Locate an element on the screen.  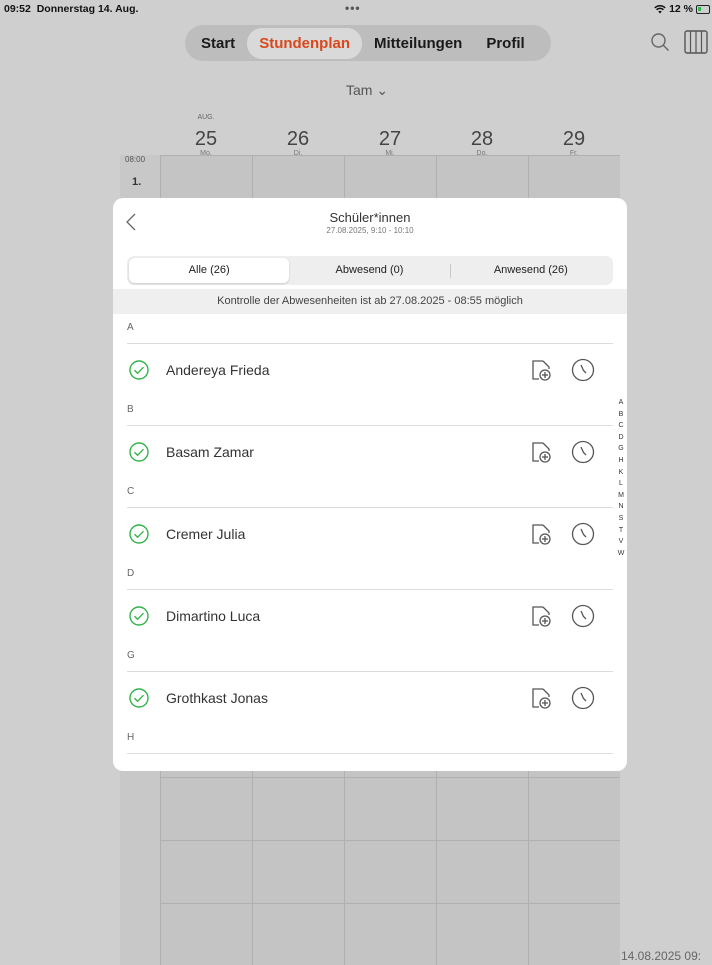
index-letter: A is located at coordinates (621, 403).